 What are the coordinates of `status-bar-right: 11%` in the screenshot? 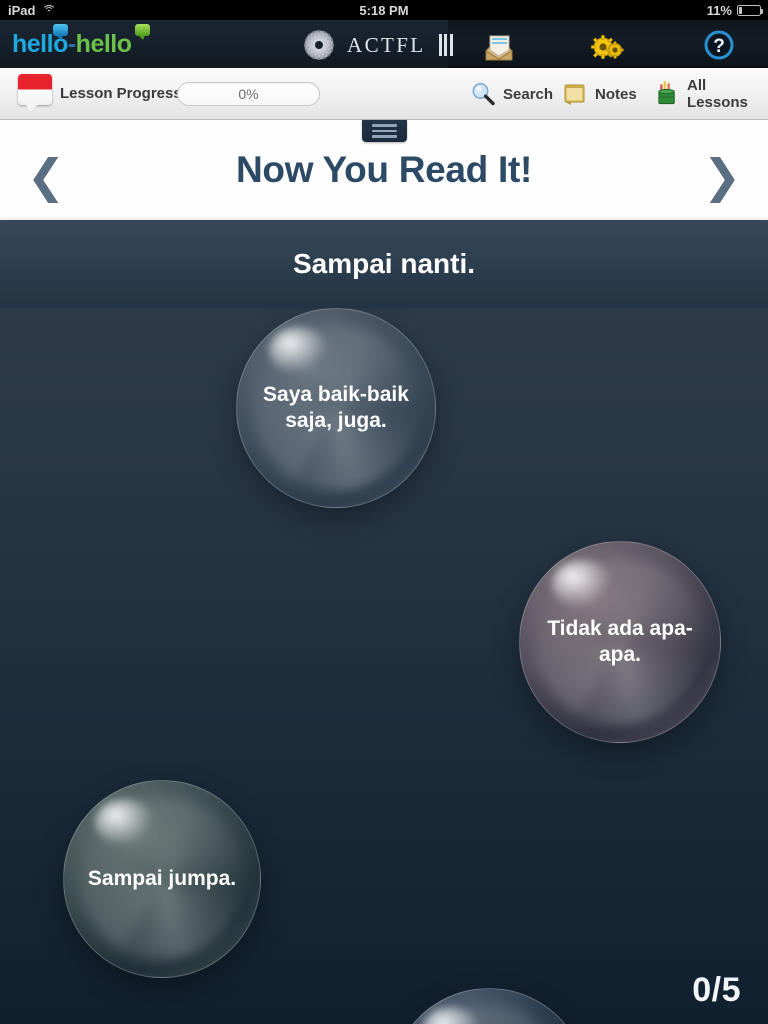 It's located at (734, 10).